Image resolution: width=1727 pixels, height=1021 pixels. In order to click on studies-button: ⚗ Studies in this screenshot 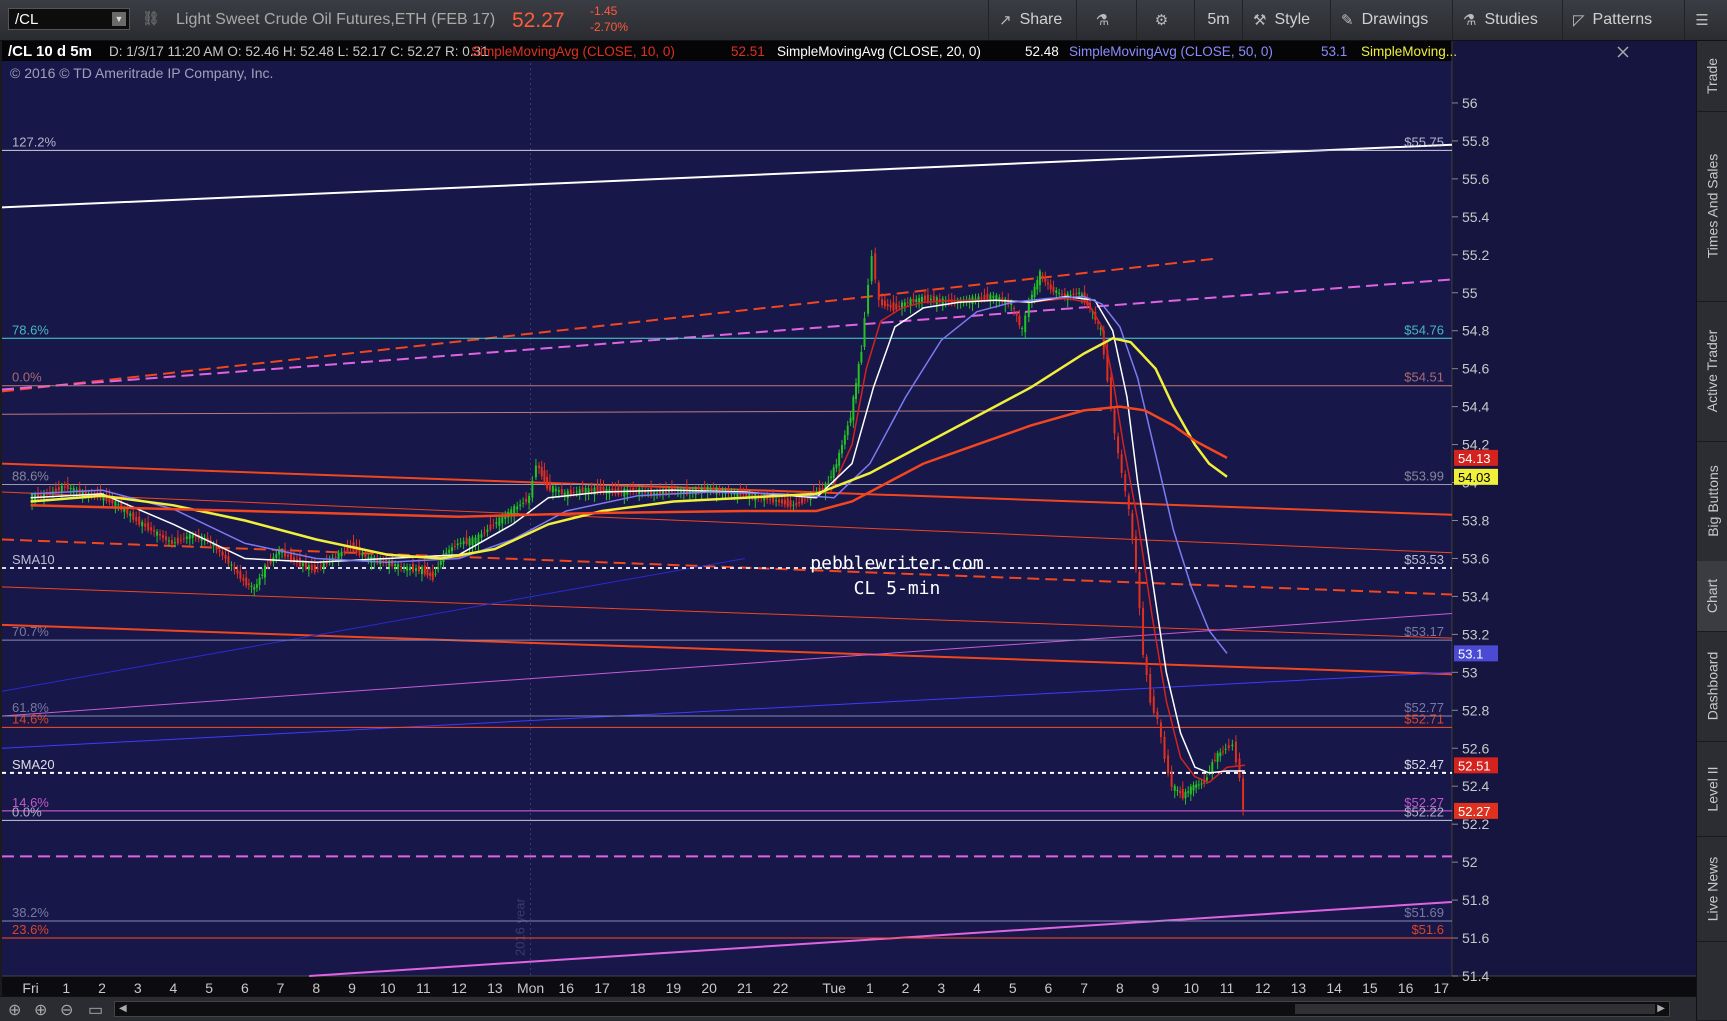, I will do `click(1507, 20)`.